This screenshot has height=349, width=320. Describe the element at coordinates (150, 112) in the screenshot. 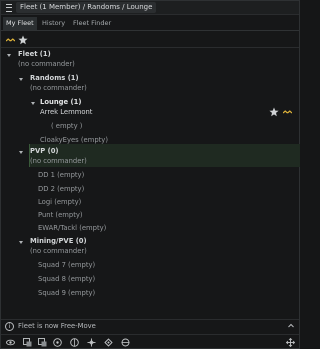

I see `tree-row-member: Arrek Lemmont` at that location.